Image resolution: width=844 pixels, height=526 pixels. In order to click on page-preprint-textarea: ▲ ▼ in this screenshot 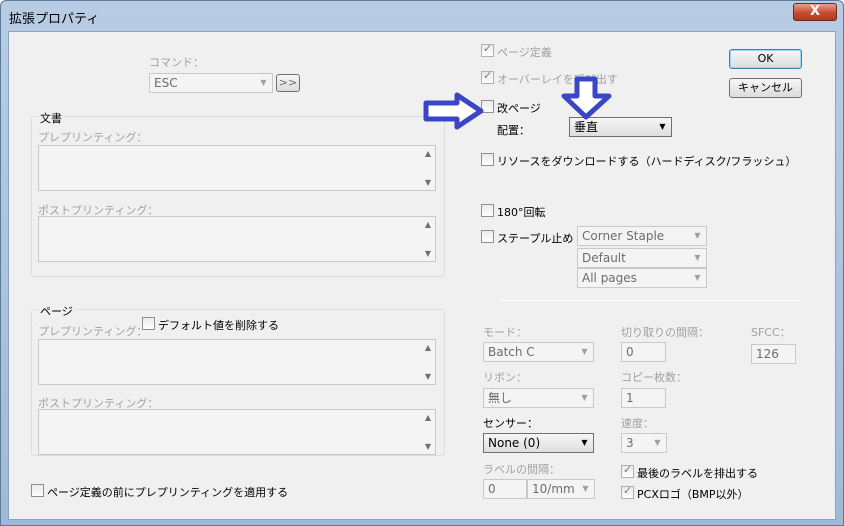, I will do `click(237, 362)`.